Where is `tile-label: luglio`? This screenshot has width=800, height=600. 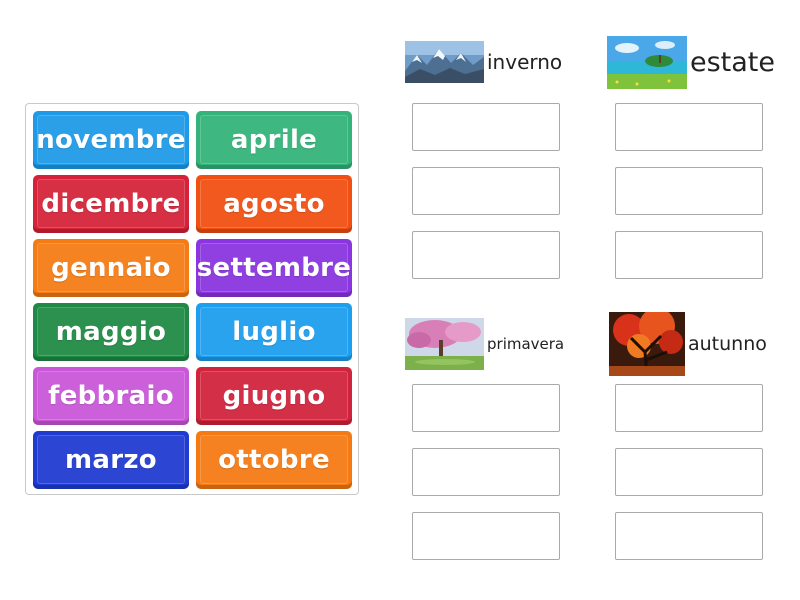
tile-label: luglio is located at coordinates (274, 332).